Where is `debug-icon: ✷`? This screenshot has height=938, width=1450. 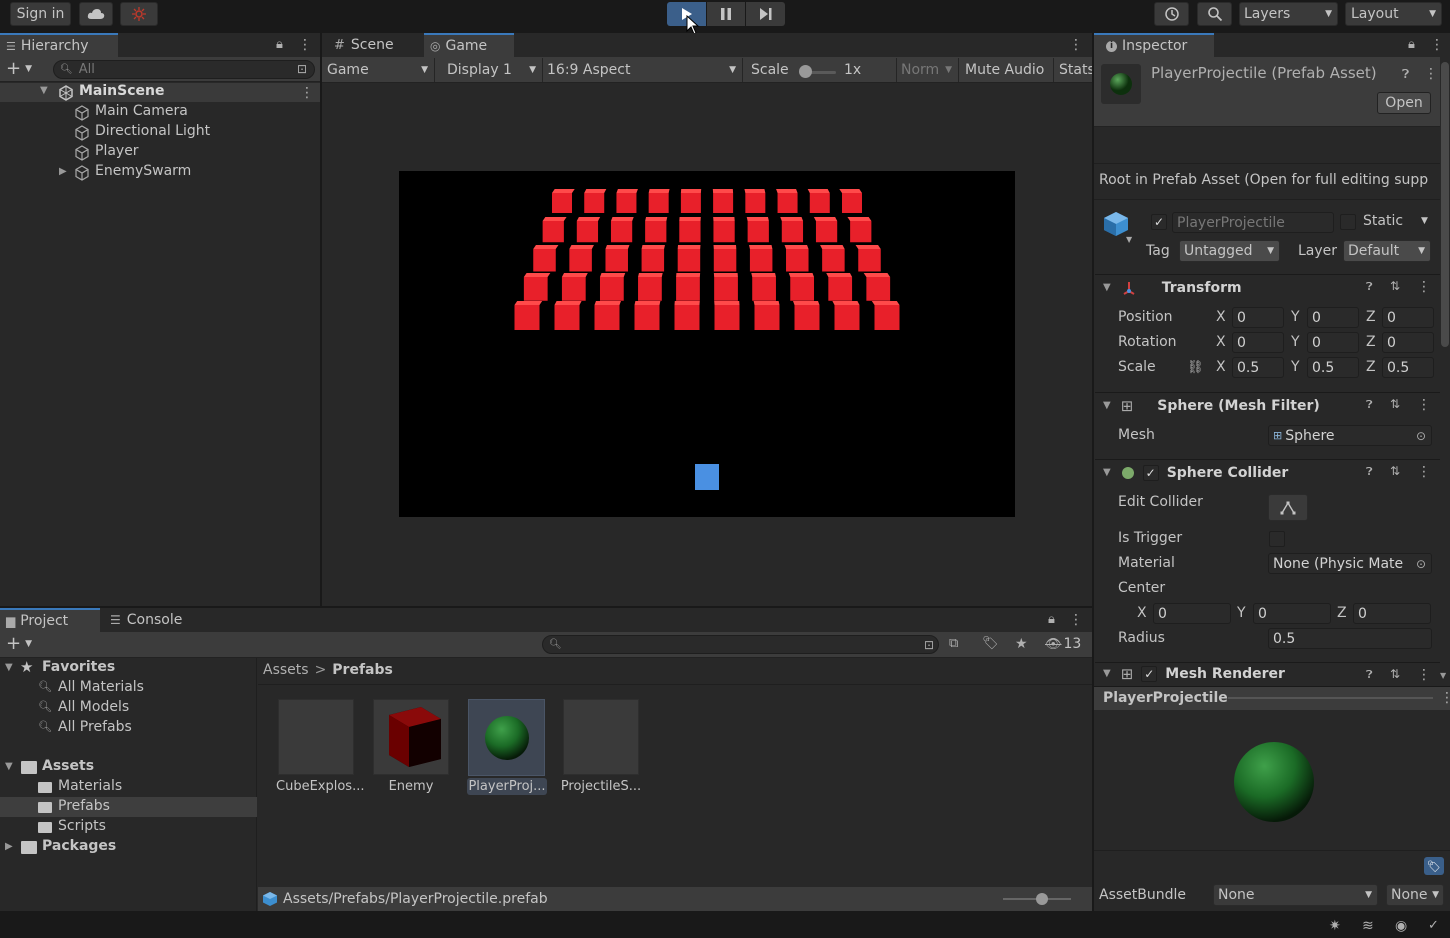
debug-icon: ✷ is located at coordinates (1335, 926).